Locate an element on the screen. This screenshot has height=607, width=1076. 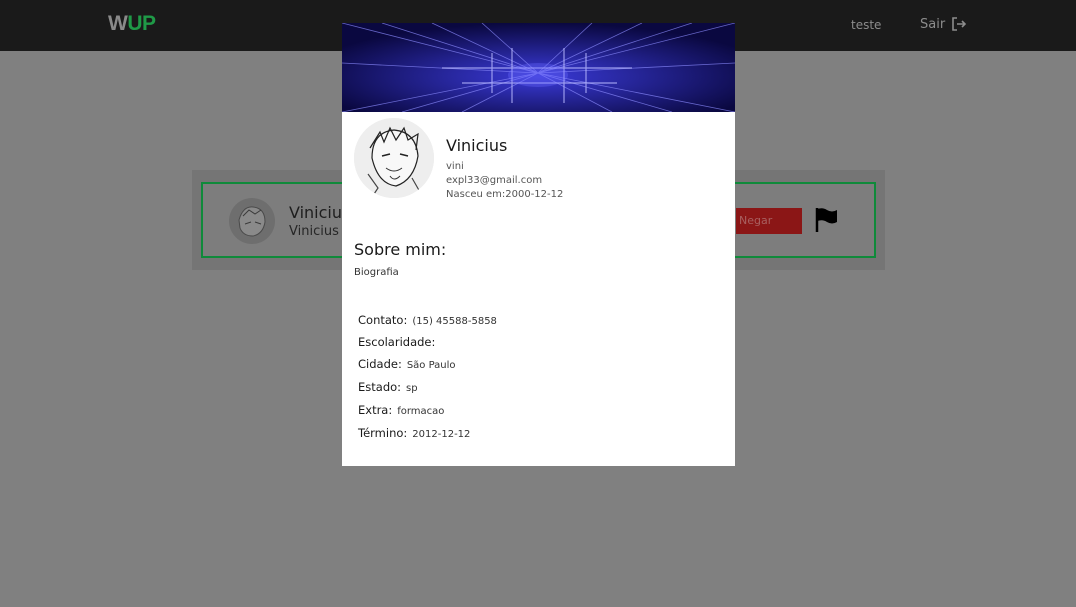
deny-button: Negar is located at coordinates (769, 221).